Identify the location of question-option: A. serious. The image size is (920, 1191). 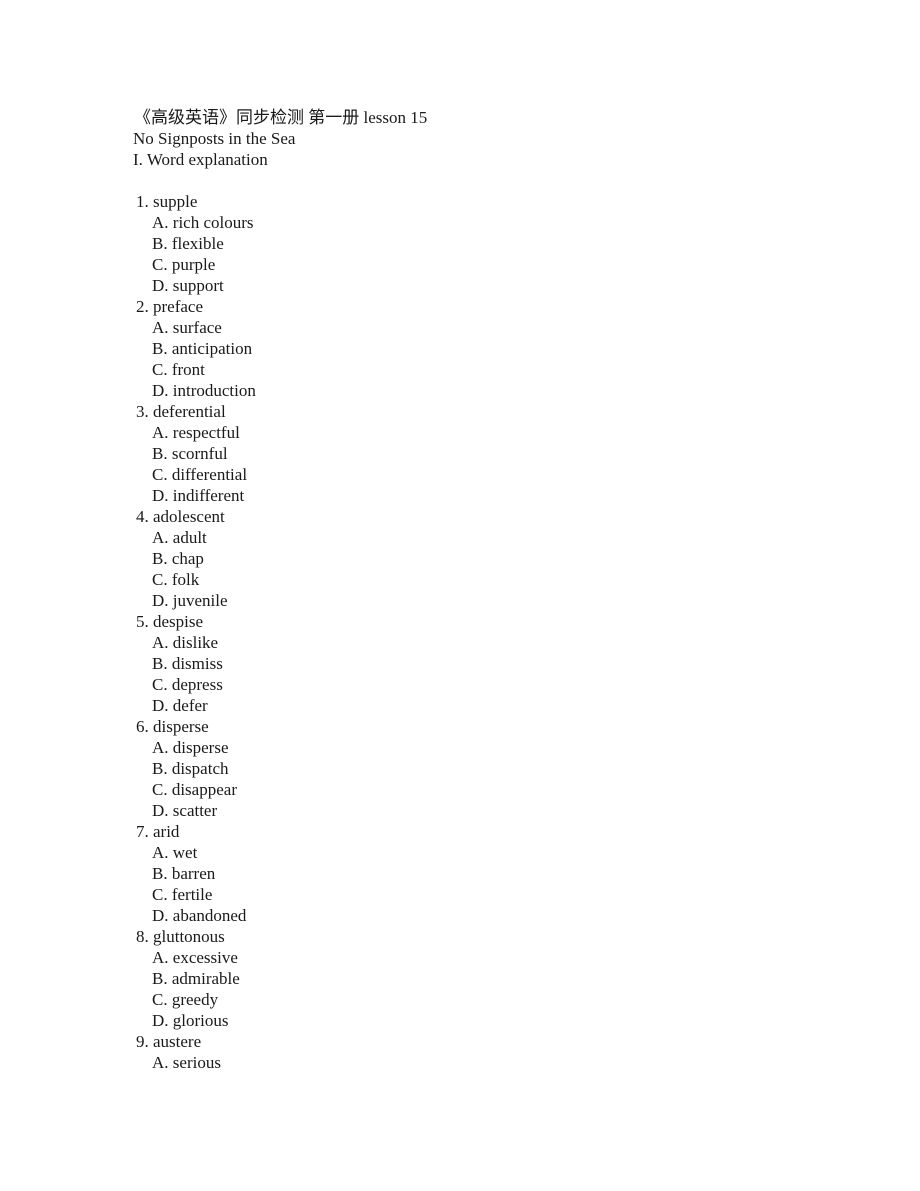
(186, 1062).